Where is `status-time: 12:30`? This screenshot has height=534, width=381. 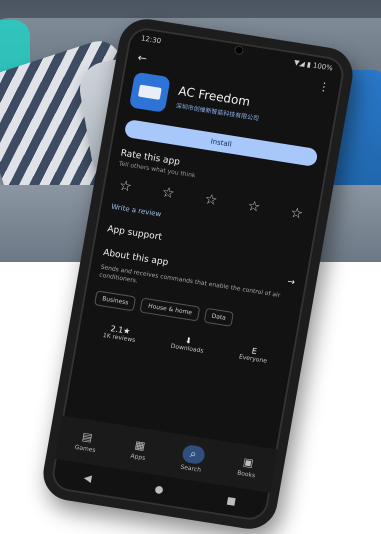
status-time: 12:30 is located at coordinates (151, 40).